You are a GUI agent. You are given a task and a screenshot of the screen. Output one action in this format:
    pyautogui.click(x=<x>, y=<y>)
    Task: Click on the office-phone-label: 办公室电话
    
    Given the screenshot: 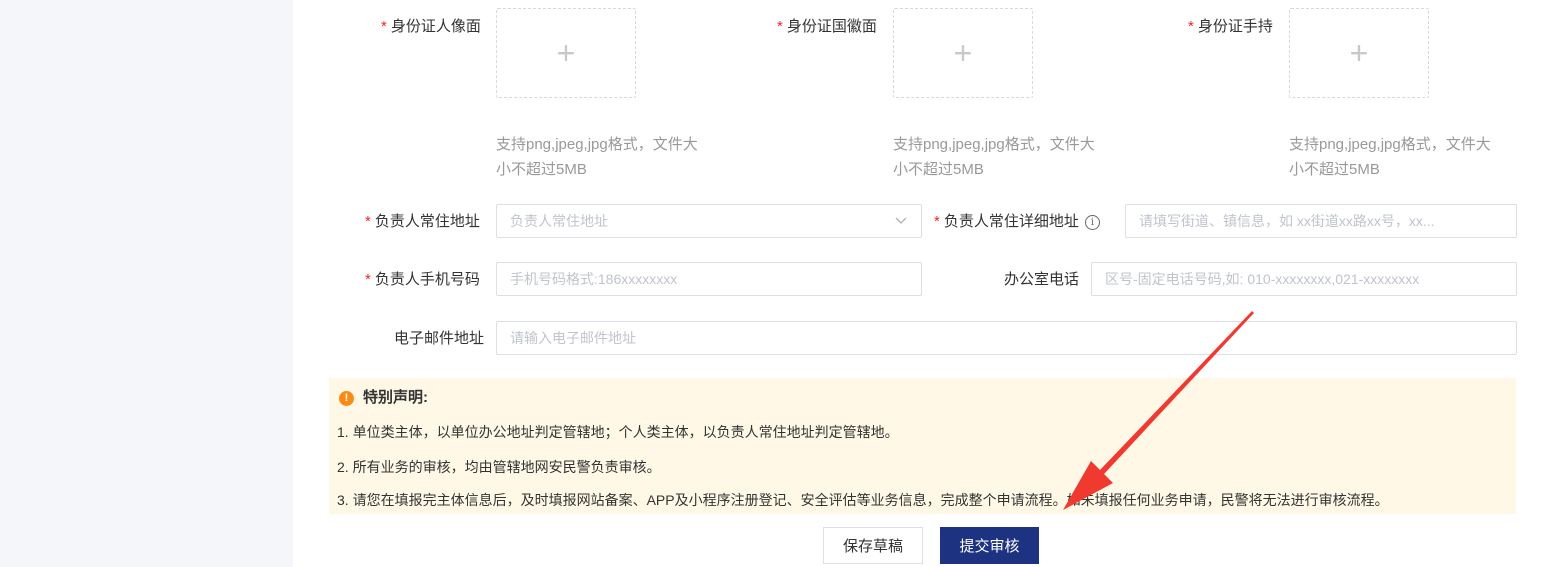 What is the action you would take?
    pyautogui.click(x=1042, y=279)
    